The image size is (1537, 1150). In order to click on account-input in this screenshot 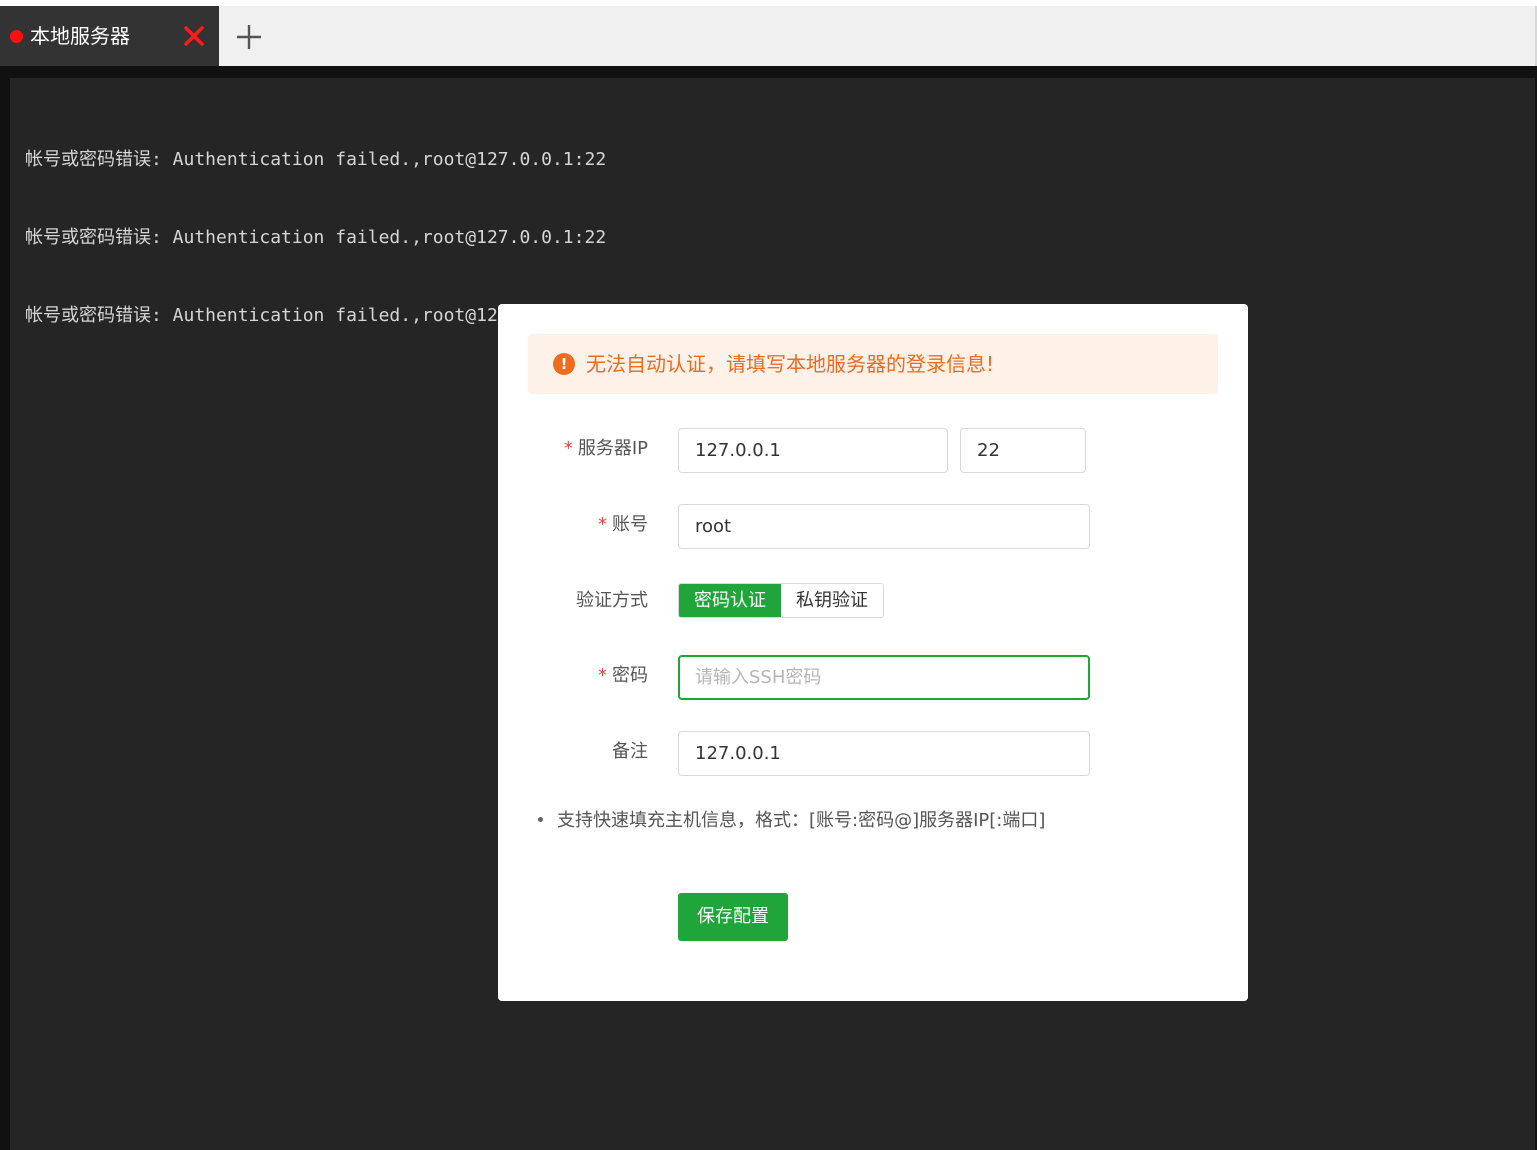, I will do `click(884, 526)`.